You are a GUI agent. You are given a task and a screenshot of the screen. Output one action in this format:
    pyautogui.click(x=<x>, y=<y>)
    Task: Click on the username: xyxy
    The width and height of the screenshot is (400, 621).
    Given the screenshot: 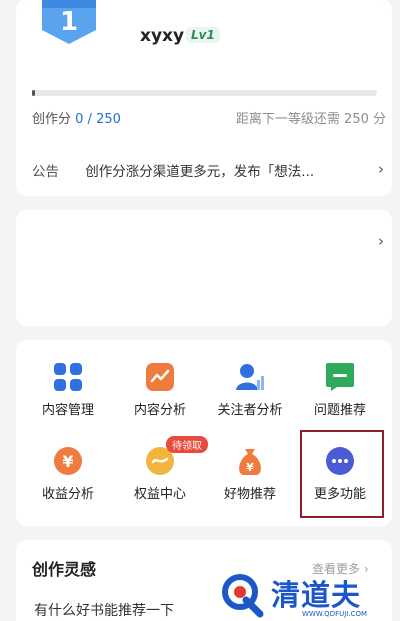 What is the action you would take?
    pyautogui.click(x=162, y=36)
    